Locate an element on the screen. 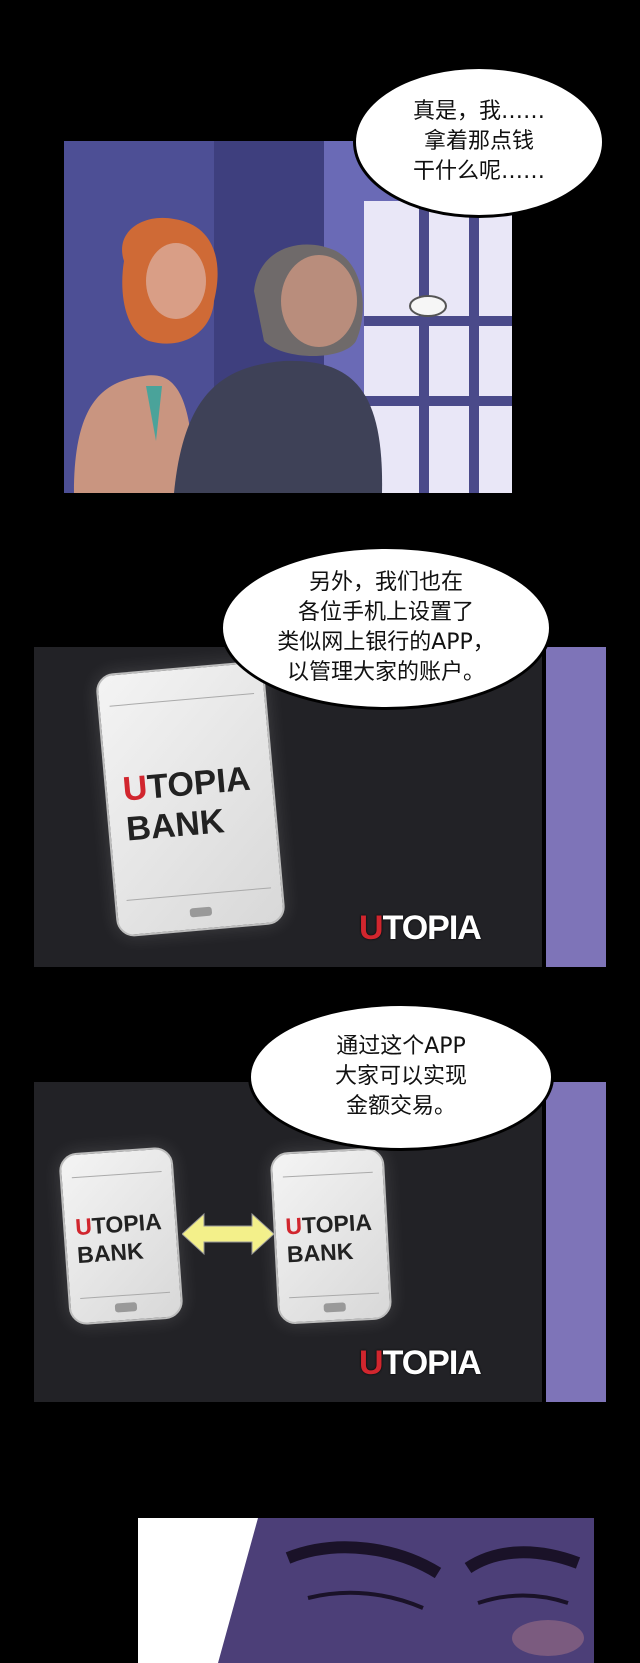 This screenshot has width=640, height=1663. speech-bubble-2: 另外，我们也在 各位手机上设置了 类似网上银行的APP， 以管理大家的账户。 is located at coordinates (386, 628).